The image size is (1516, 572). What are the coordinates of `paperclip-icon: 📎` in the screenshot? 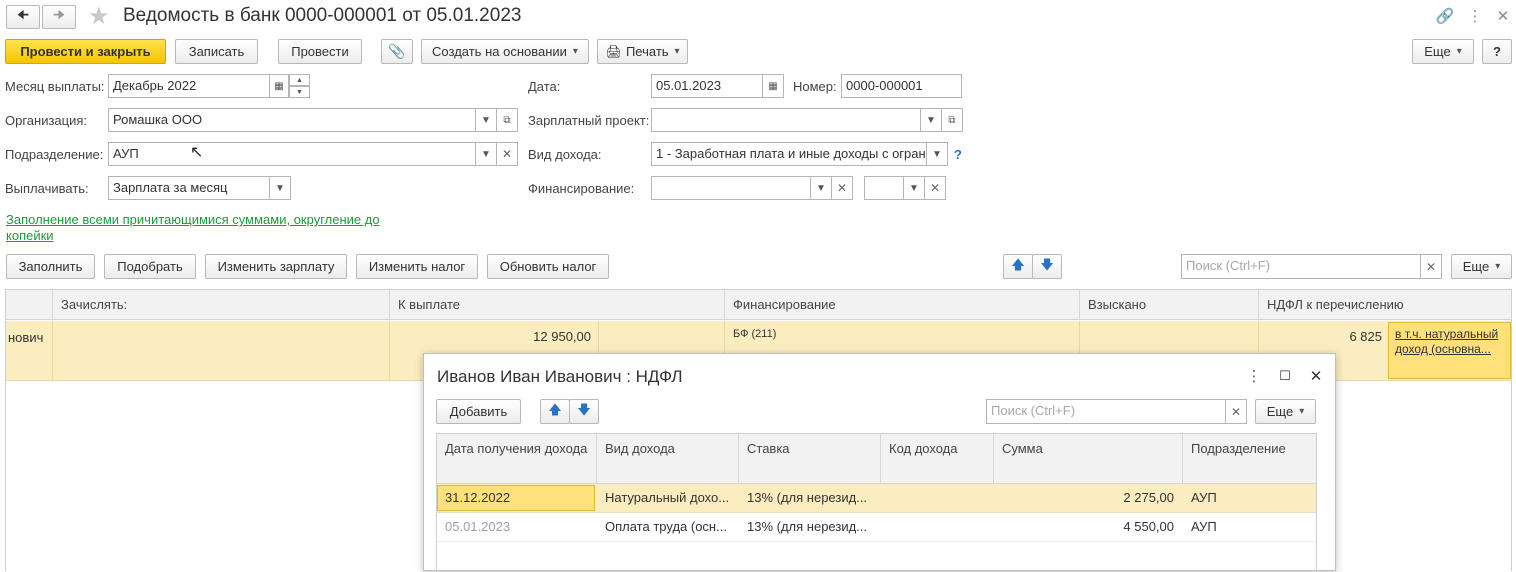 It's located at (397, 51).